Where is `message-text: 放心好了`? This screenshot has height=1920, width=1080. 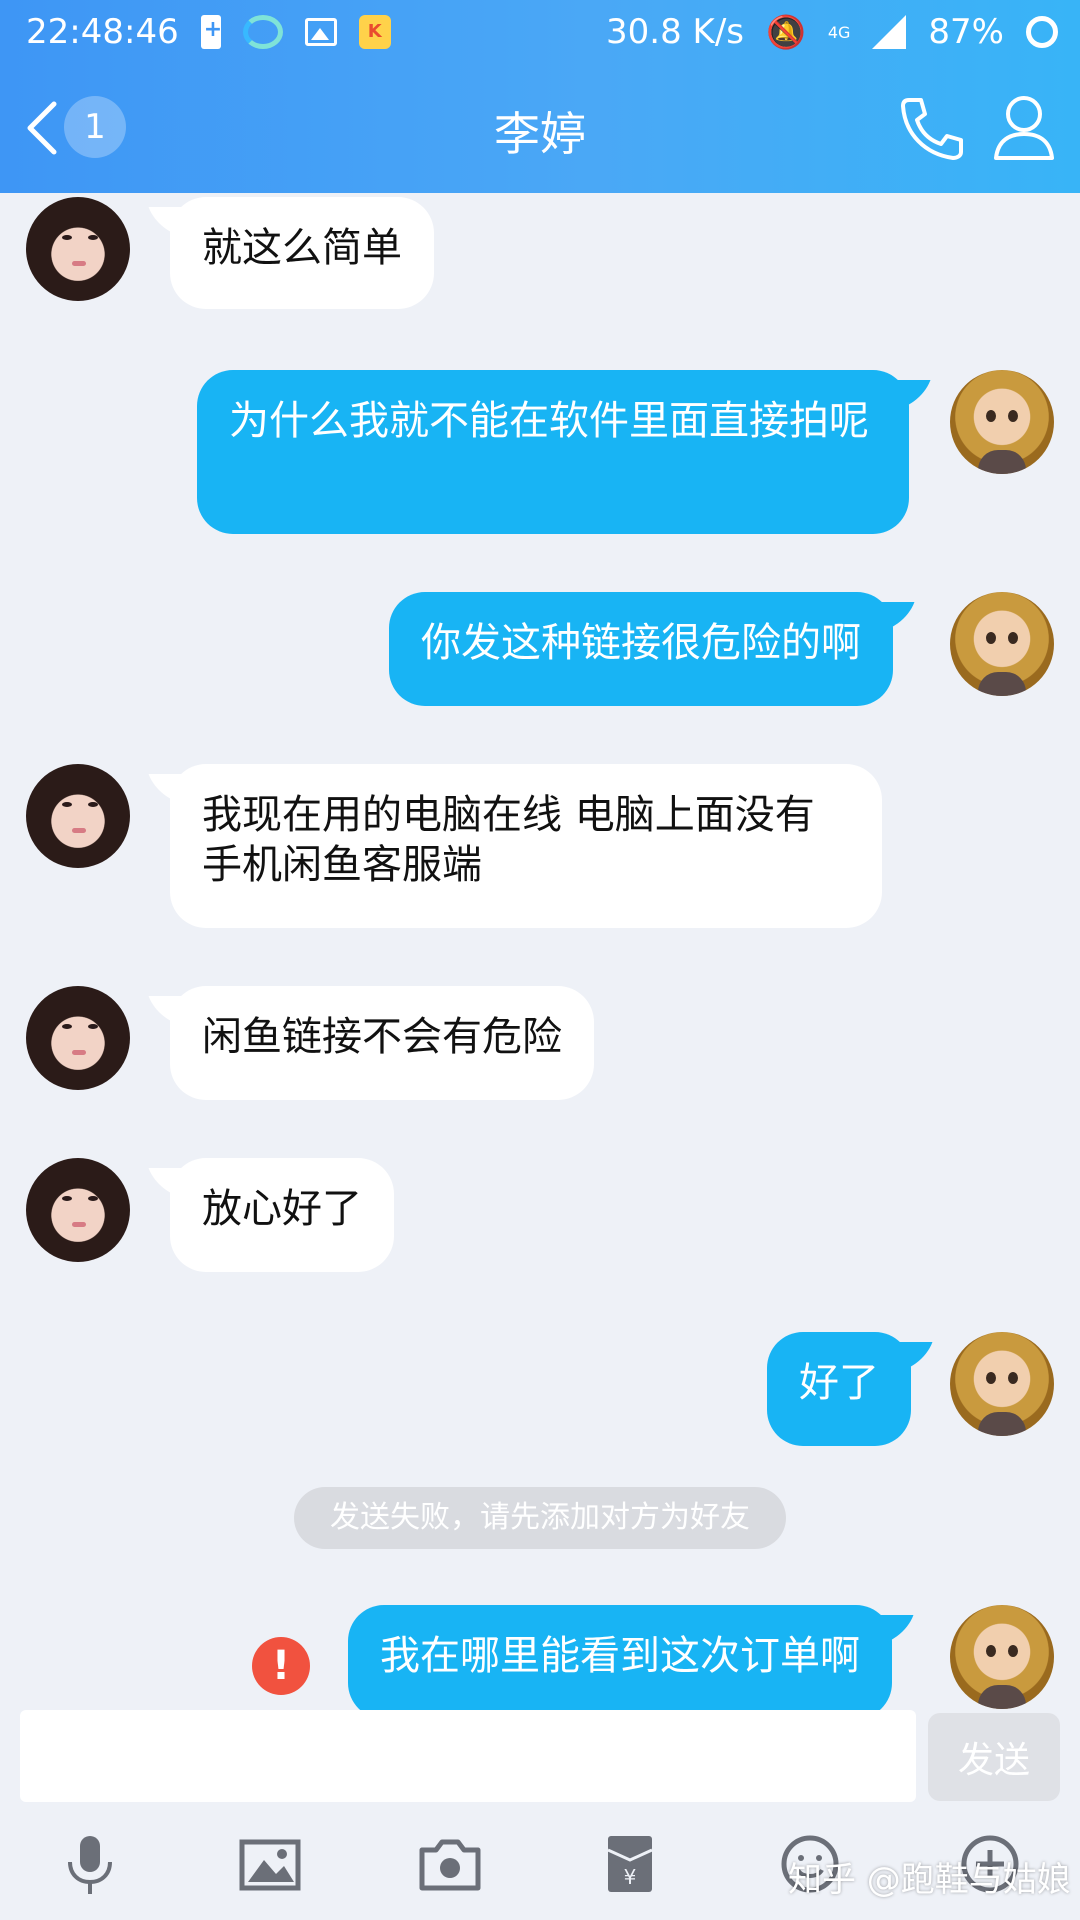 message-text: 放心好了 is located at coordinates (282, 1209).